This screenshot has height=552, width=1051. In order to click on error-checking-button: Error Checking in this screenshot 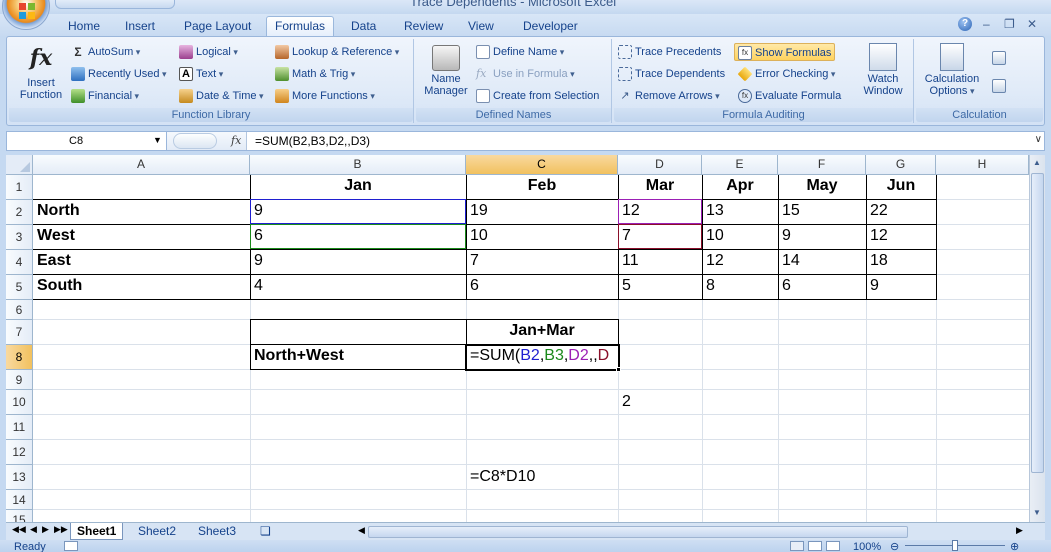, I will do `click(786, 74)`.